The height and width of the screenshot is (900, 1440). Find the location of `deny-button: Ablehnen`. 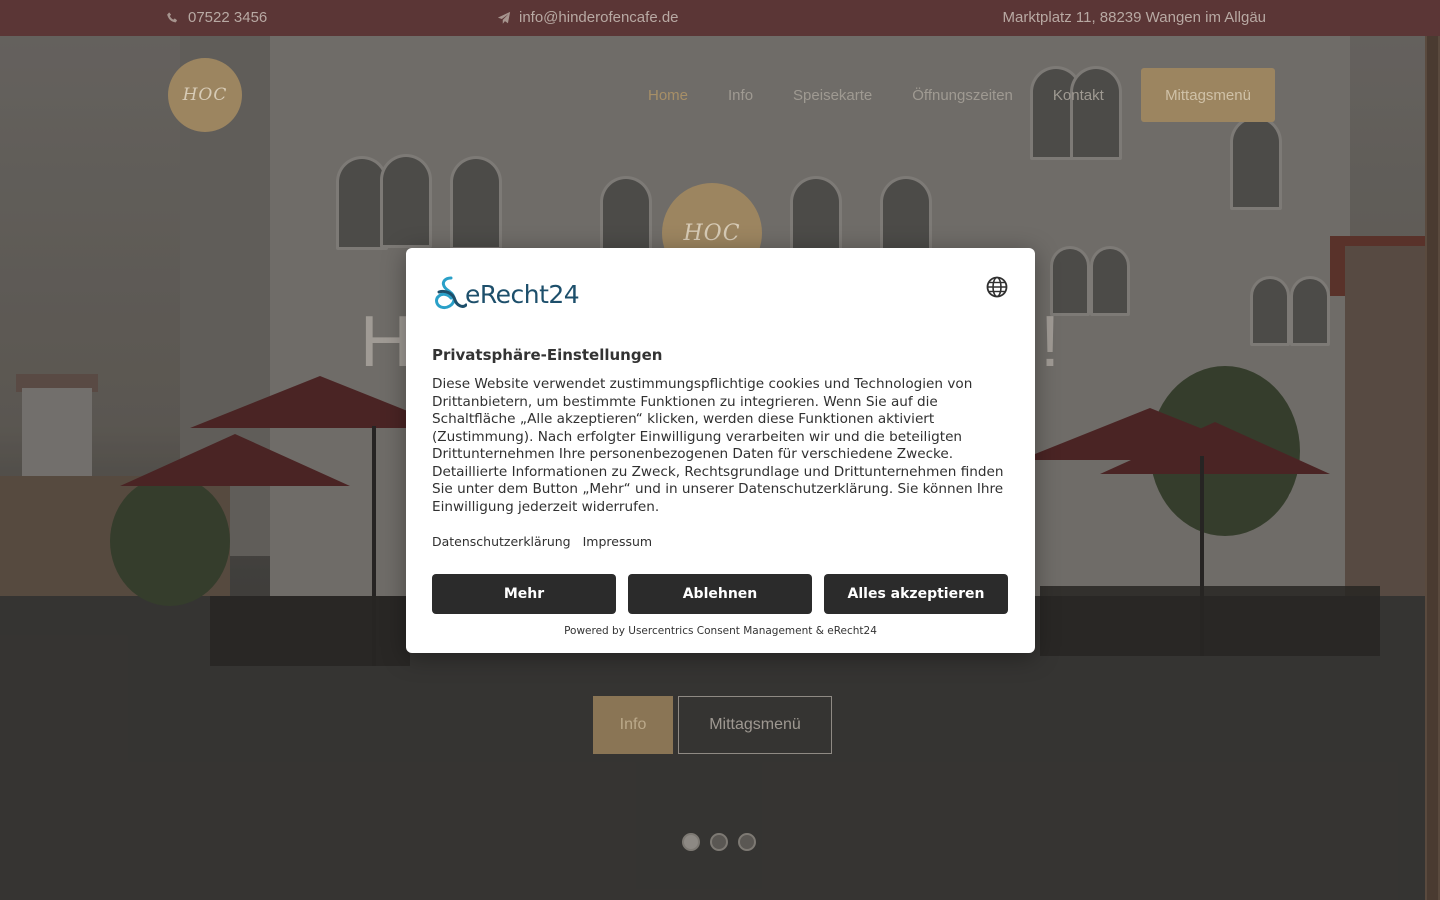

deny-button: Ablehnen is located at coordinates (720, 594).